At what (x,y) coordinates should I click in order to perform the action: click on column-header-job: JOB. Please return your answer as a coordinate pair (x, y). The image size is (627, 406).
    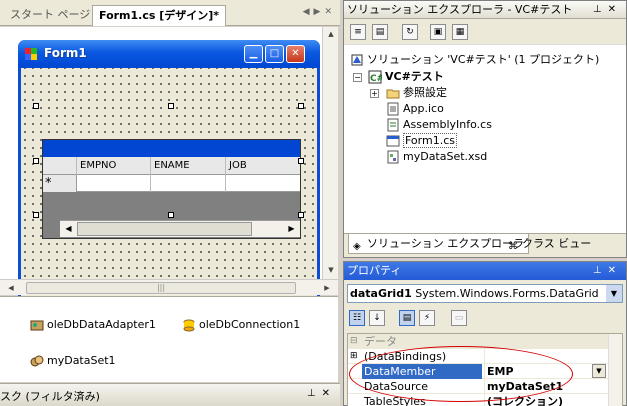
    Looking at the image, I should click on (263, 166).